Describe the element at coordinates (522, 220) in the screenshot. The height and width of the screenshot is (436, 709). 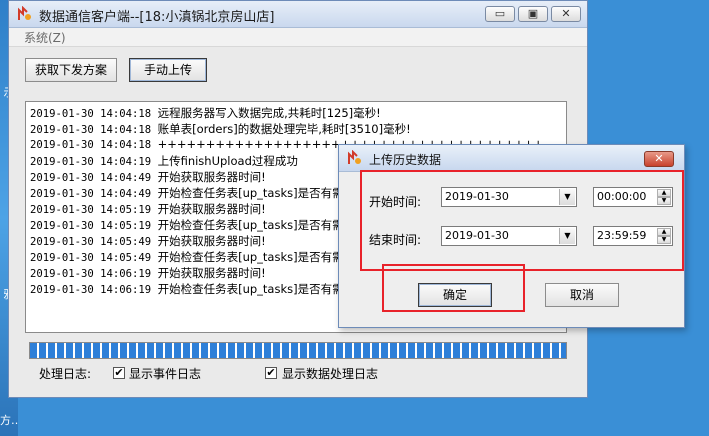
I see `highlight-box-time-fields` at that location.